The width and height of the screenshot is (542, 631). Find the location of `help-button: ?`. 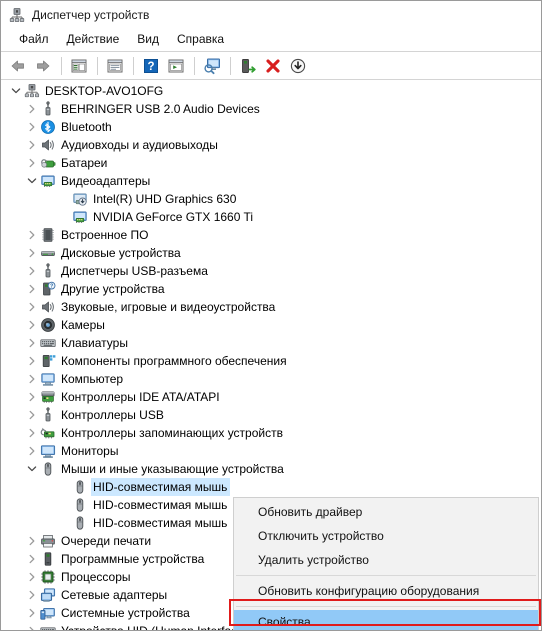

help-button: ? is located at coordinates (151, 65).